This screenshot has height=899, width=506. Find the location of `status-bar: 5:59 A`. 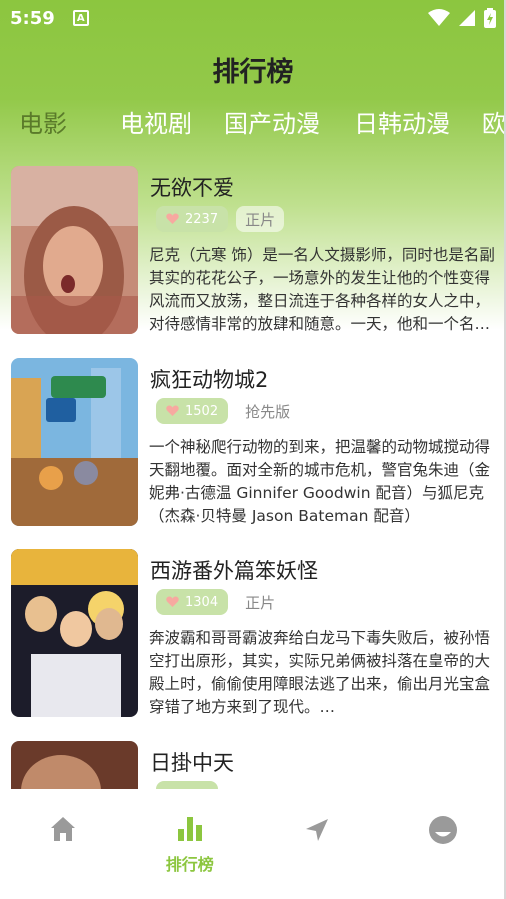

status-bar: 5:59 A is located at coordinates (253, 18).